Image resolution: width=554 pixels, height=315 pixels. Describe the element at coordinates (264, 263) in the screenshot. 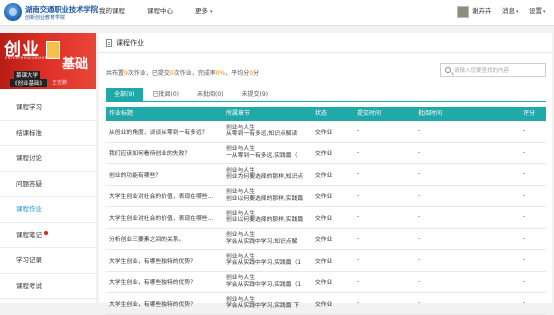

I see `section-name: 学会从实践中学习,实践篇（1` at that location.